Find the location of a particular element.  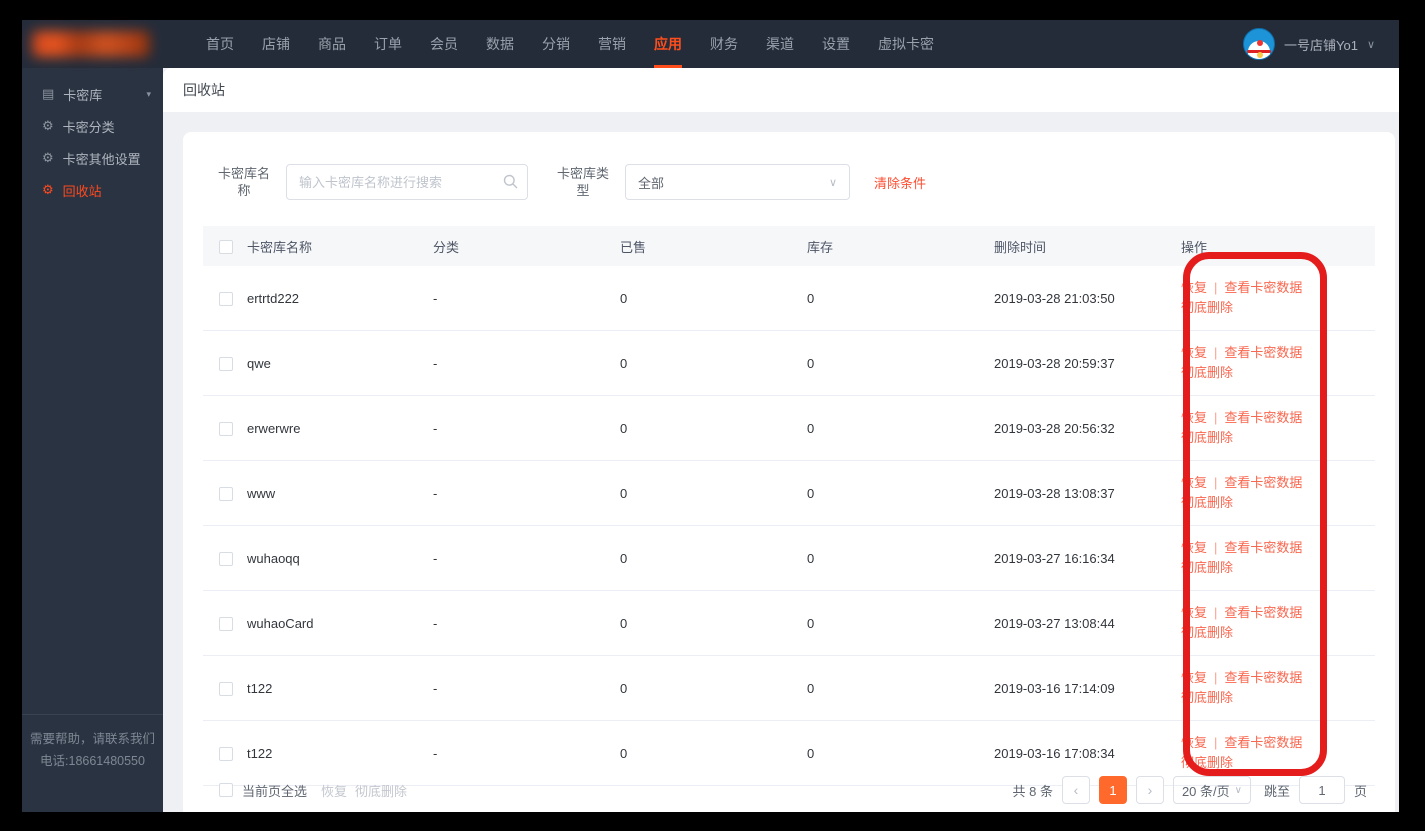

table-header: 卡密库名称 分类 已售 库存 删除时间 操作 is located at coordinates (789, 246).